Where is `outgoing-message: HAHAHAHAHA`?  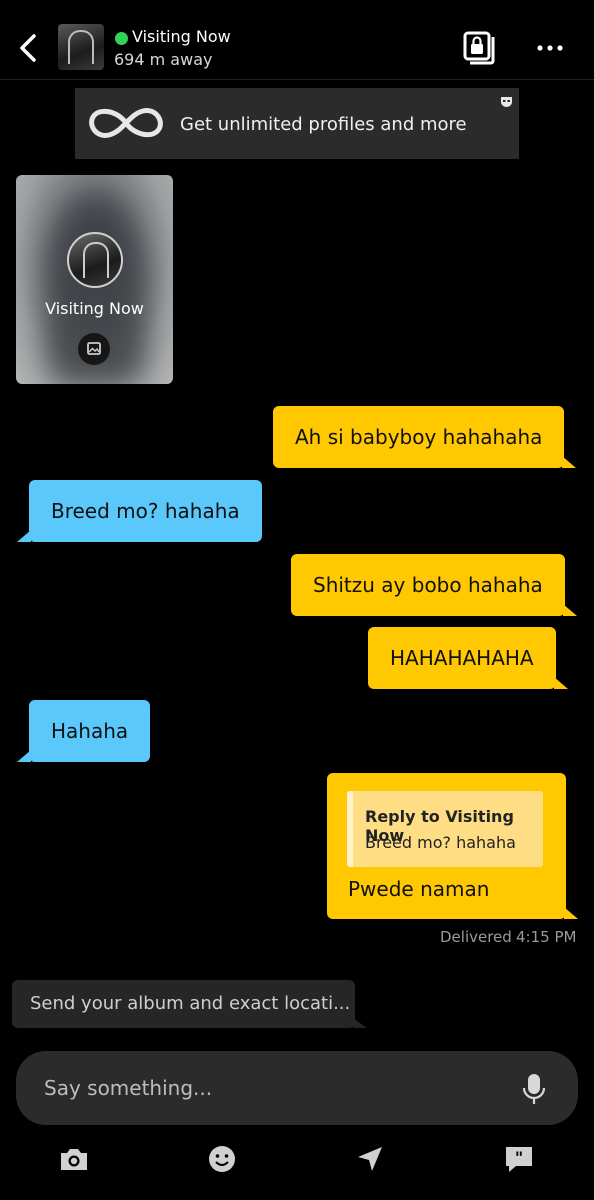 outgoing-message: HAHAHAHAHA is located at coordinates (468, 658).